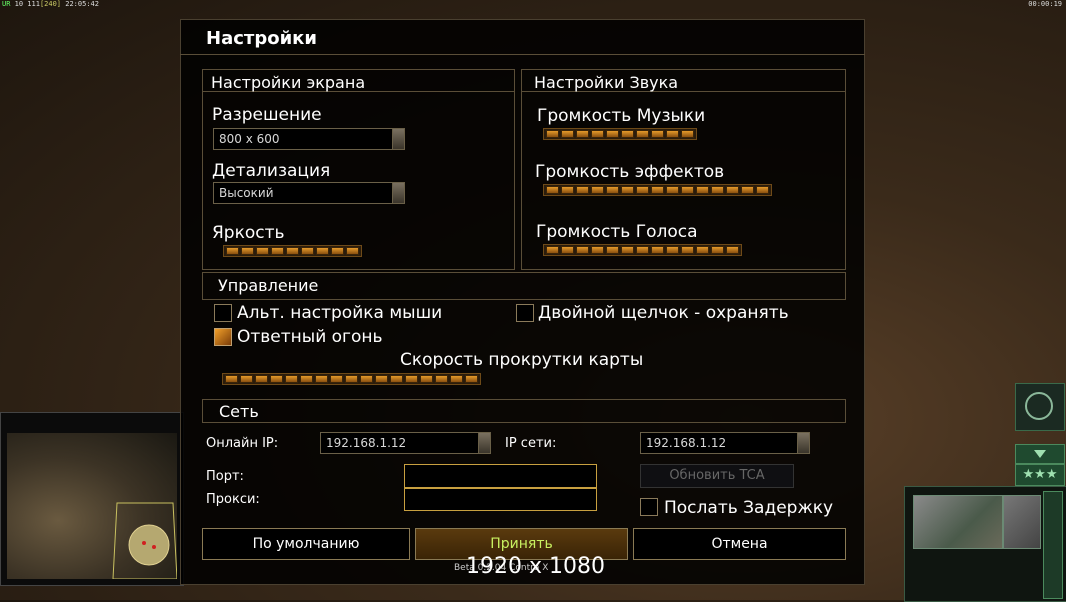  Describe the element at coordinates (686, 443) in the screenshot. I see `lan-ip-value: 192.168.1.12` at that location.